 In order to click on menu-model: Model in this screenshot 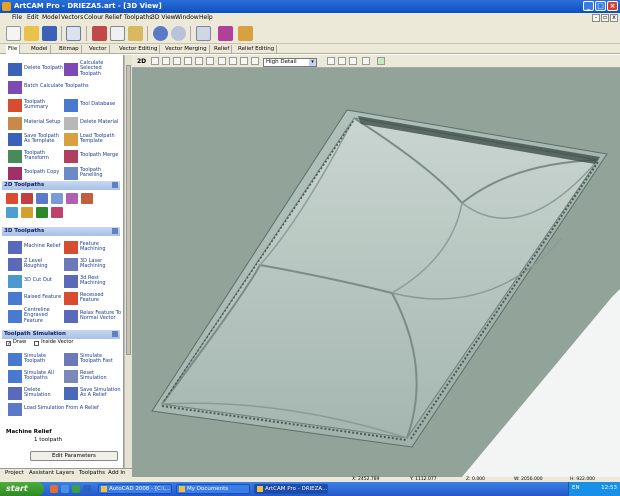, I will do `click(51, 17)`.